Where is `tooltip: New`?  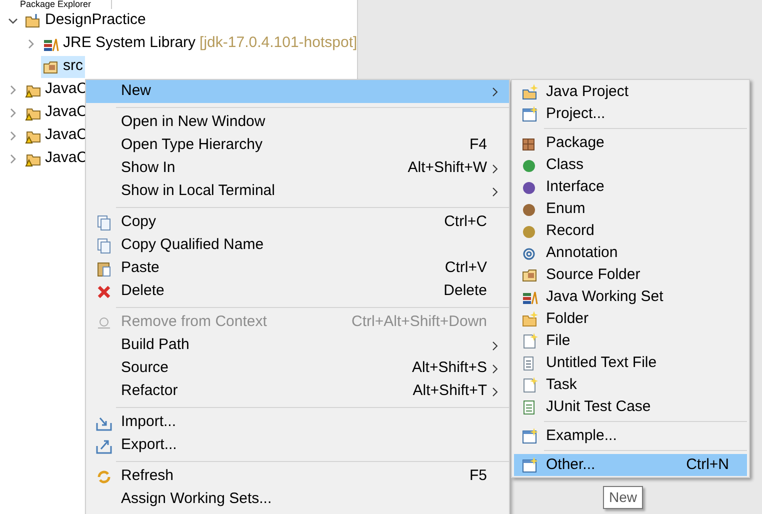 tooltip: New is located at coordinates (623, 497).